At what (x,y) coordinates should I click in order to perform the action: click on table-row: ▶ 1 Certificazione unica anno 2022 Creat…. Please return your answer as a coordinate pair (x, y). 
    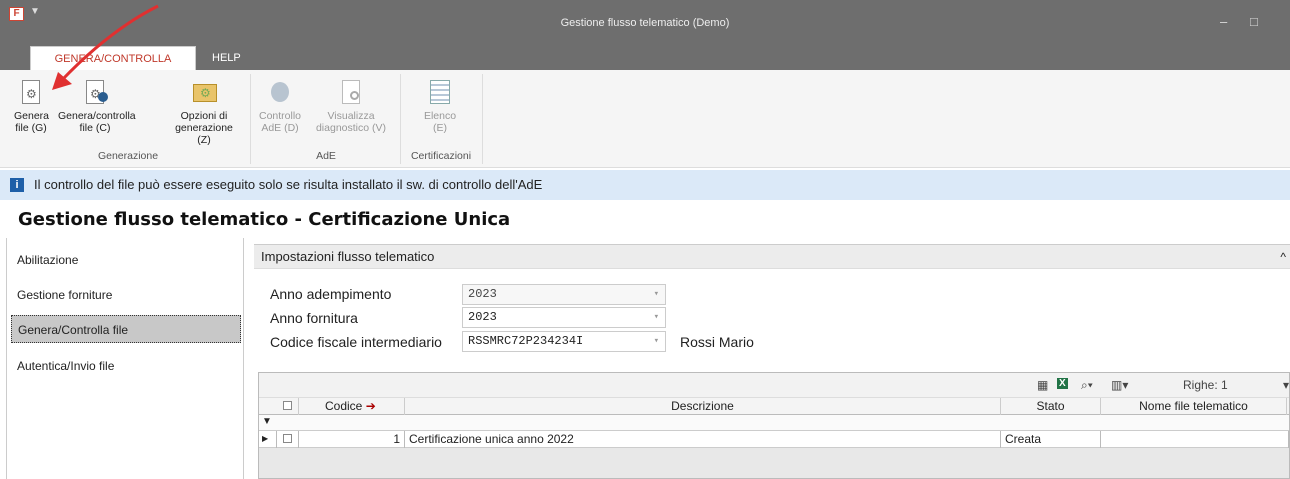
    Looking at the image, I should click on (774, 439).